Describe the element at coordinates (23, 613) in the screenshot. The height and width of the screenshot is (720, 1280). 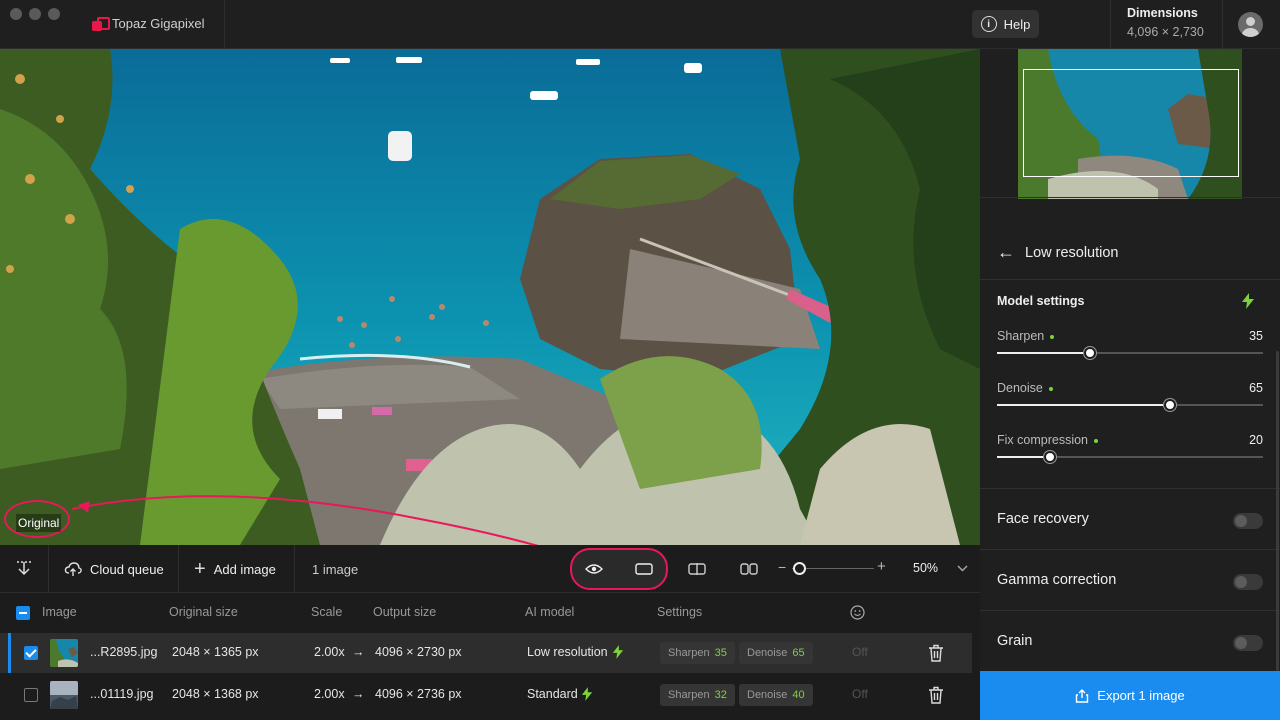
I see `select-all-checkbox` at that location.